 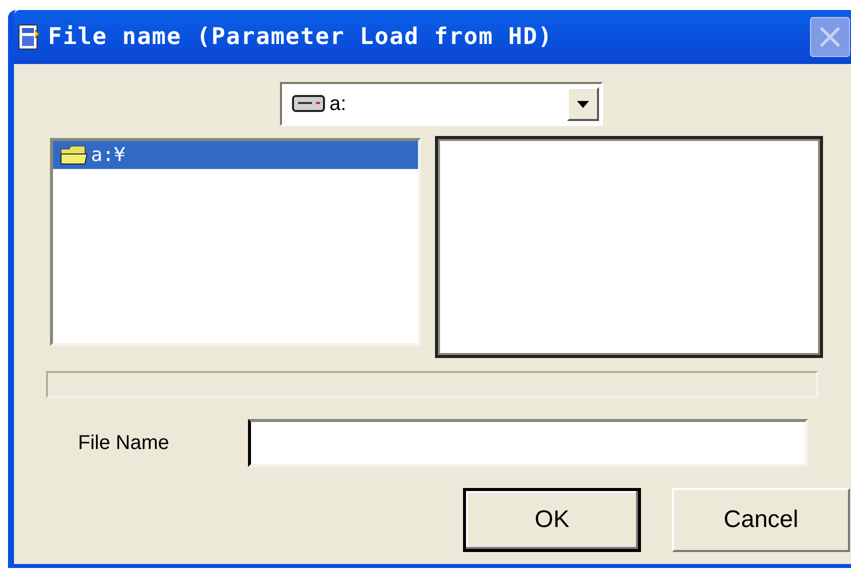 I want to click on close-button, so click(x=830, y=37).